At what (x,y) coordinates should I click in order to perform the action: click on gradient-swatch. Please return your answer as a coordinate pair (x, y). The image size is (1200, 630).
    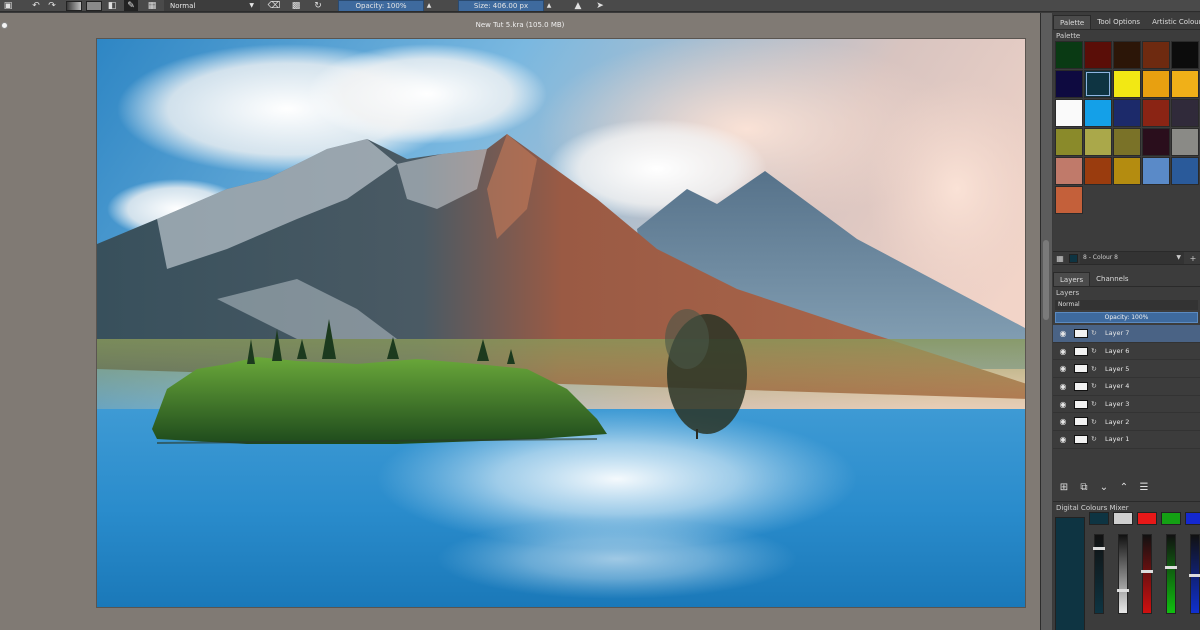
    Looking at the image, I should click on (74, 5).